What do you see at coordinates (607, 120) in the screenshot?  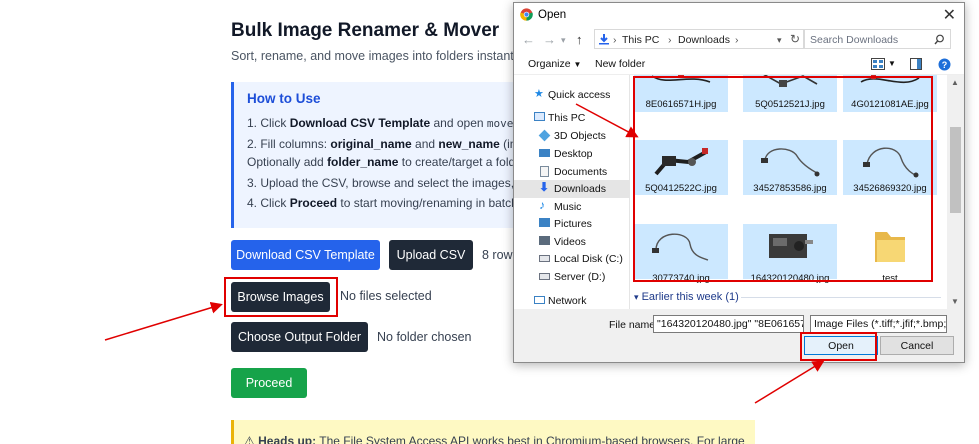 I see `arrow-to-selected-files` at bounding box center [607, 120].